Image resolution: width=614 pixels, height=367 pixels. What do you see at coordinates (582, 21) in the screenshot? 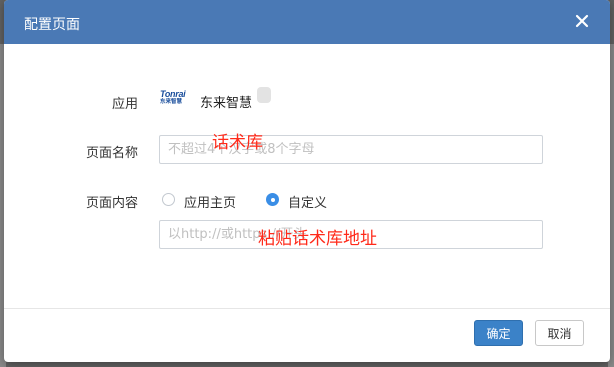
I see `close-icon` at bounding box center [582, 21].